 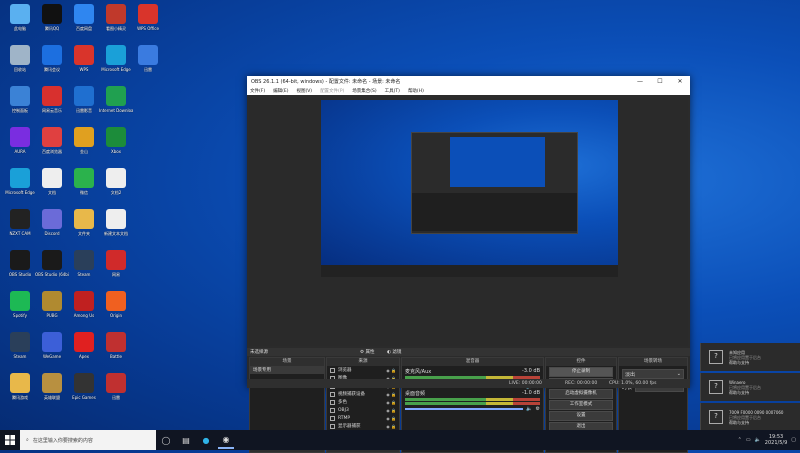 I want to click on desktop-icon: Apex, so click(x=84, y=345).